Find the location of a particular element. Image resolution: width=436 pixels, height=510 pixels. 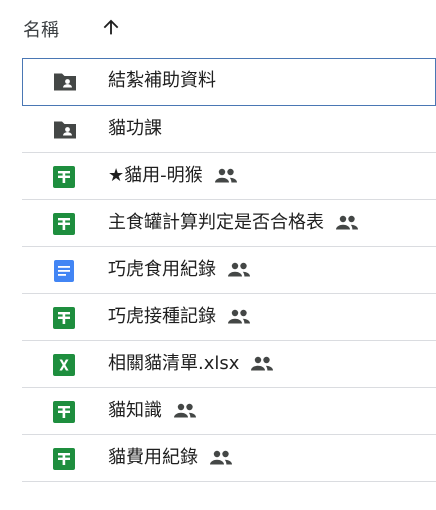

file-name: 貓知識 is located at coordinates (153, 411).